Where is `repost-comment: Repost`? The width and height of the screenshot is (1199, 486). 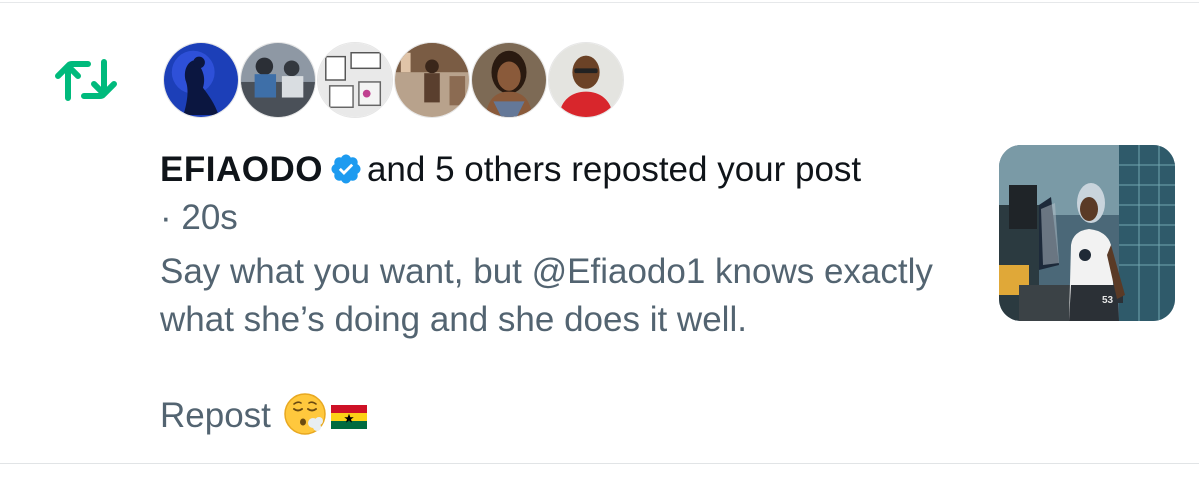 repost-comment: Repost is located at coordinates (263, 416).